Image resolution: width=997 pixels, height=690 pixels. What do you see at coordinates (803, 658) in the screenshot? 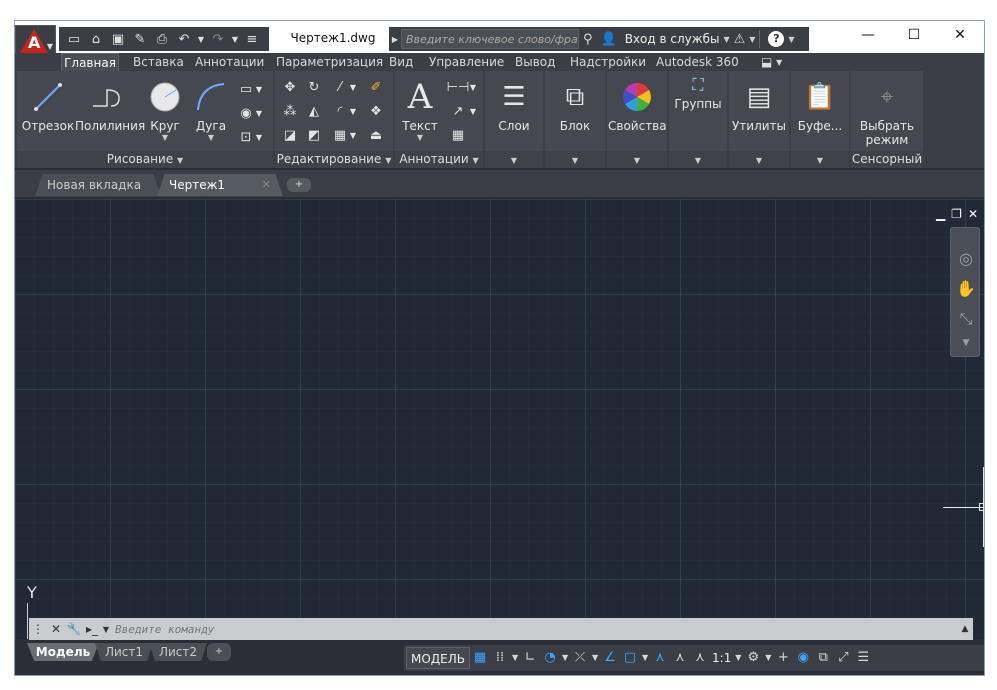
I see `isolate-objects-icon: ◉` at bounding box center [803, 658].